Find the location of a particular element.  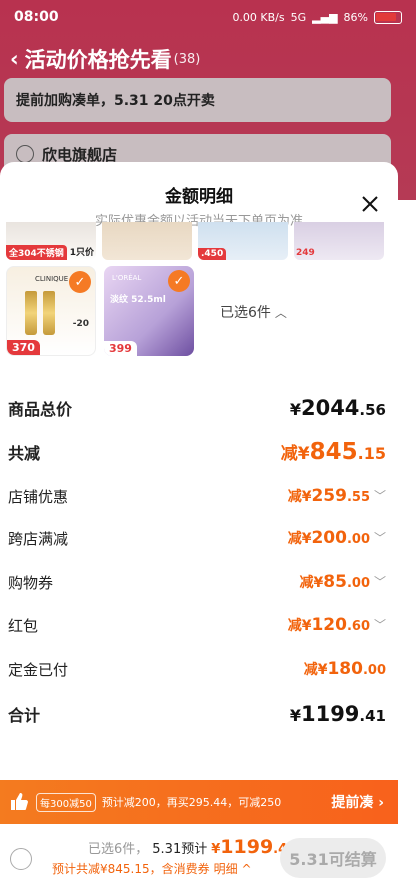

breakdown-value: 减¥120.60 ﹀ is located at coordinates (337, 625).